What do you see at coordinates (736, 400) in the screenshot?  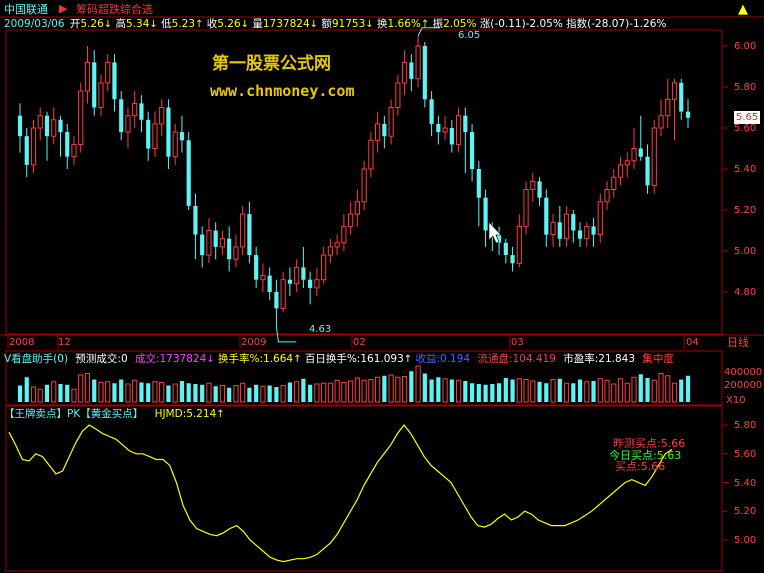 I see `volume-scale: X10` at bounding box center [736, 400].